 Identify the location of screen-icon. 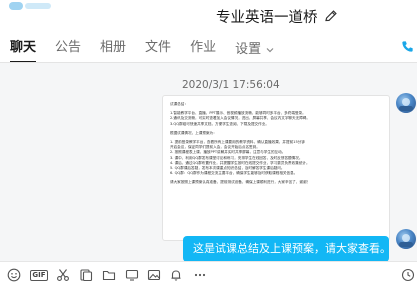
(132, 275).